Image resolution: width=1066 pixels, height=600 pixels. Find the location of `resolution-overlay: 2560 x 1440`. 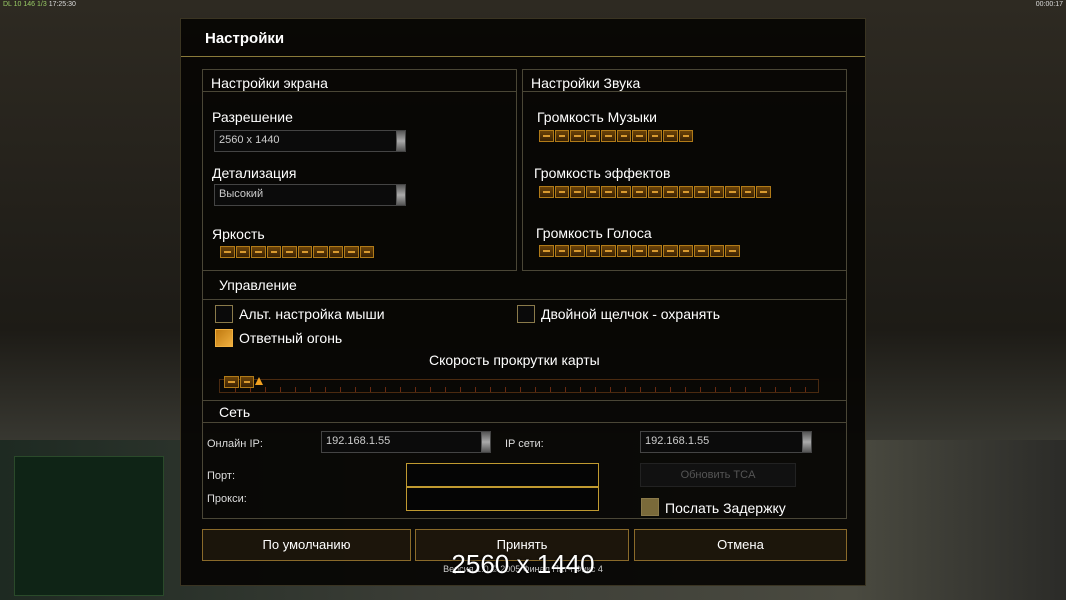

resolution-overlay: 2560 x 1440 is located at coordinates (523, 564).